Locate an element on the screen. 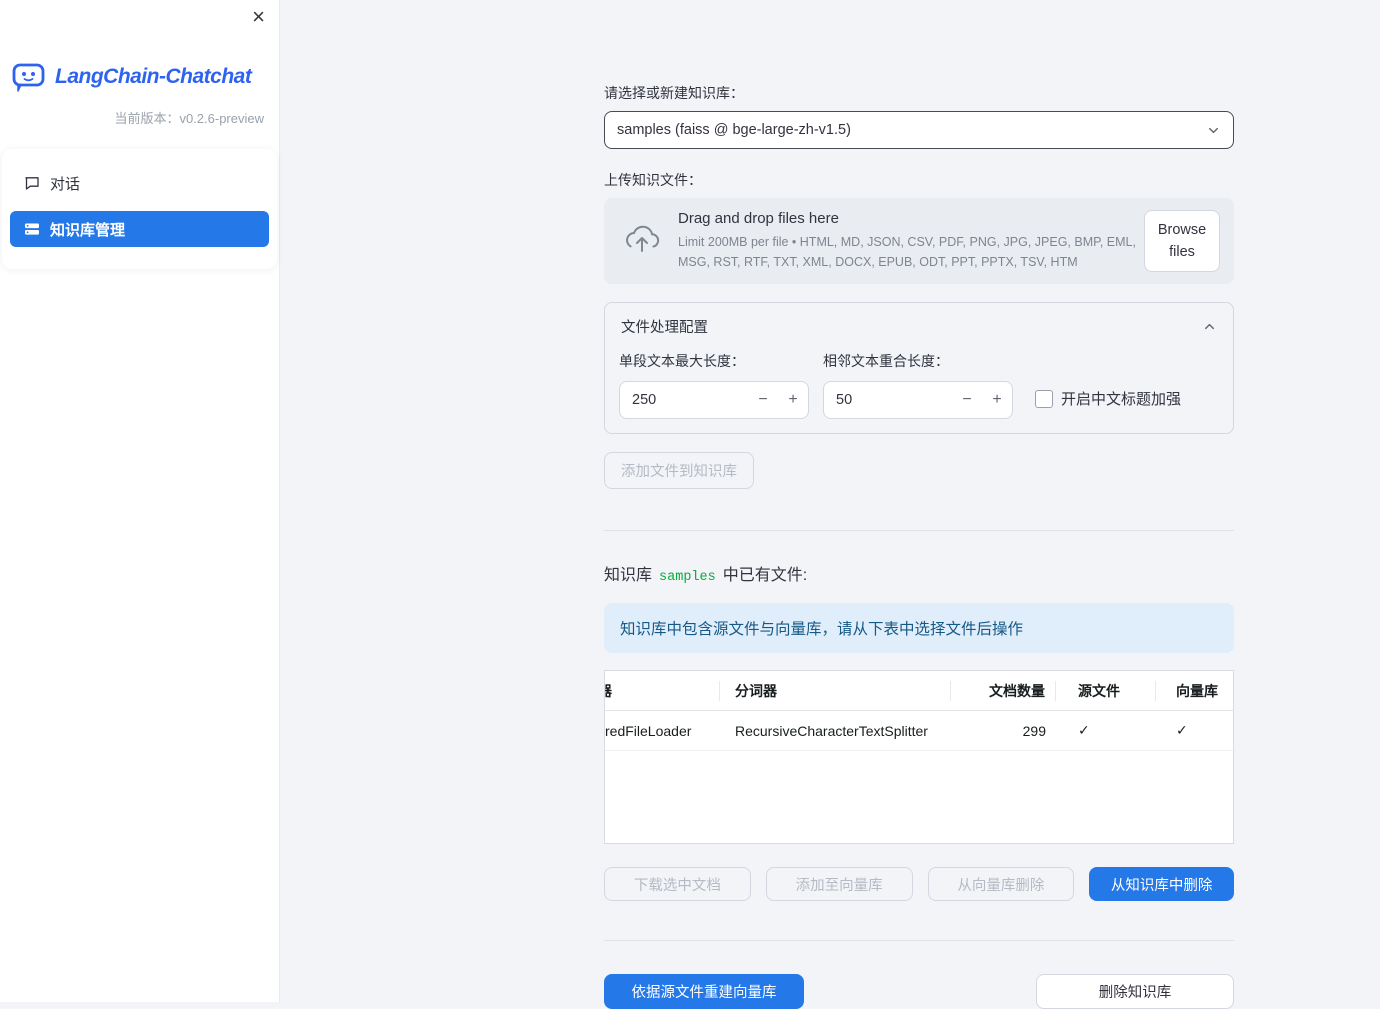 This screenshot has width=1380, height=1009. stack-icon is located at coordinates (32, 229).